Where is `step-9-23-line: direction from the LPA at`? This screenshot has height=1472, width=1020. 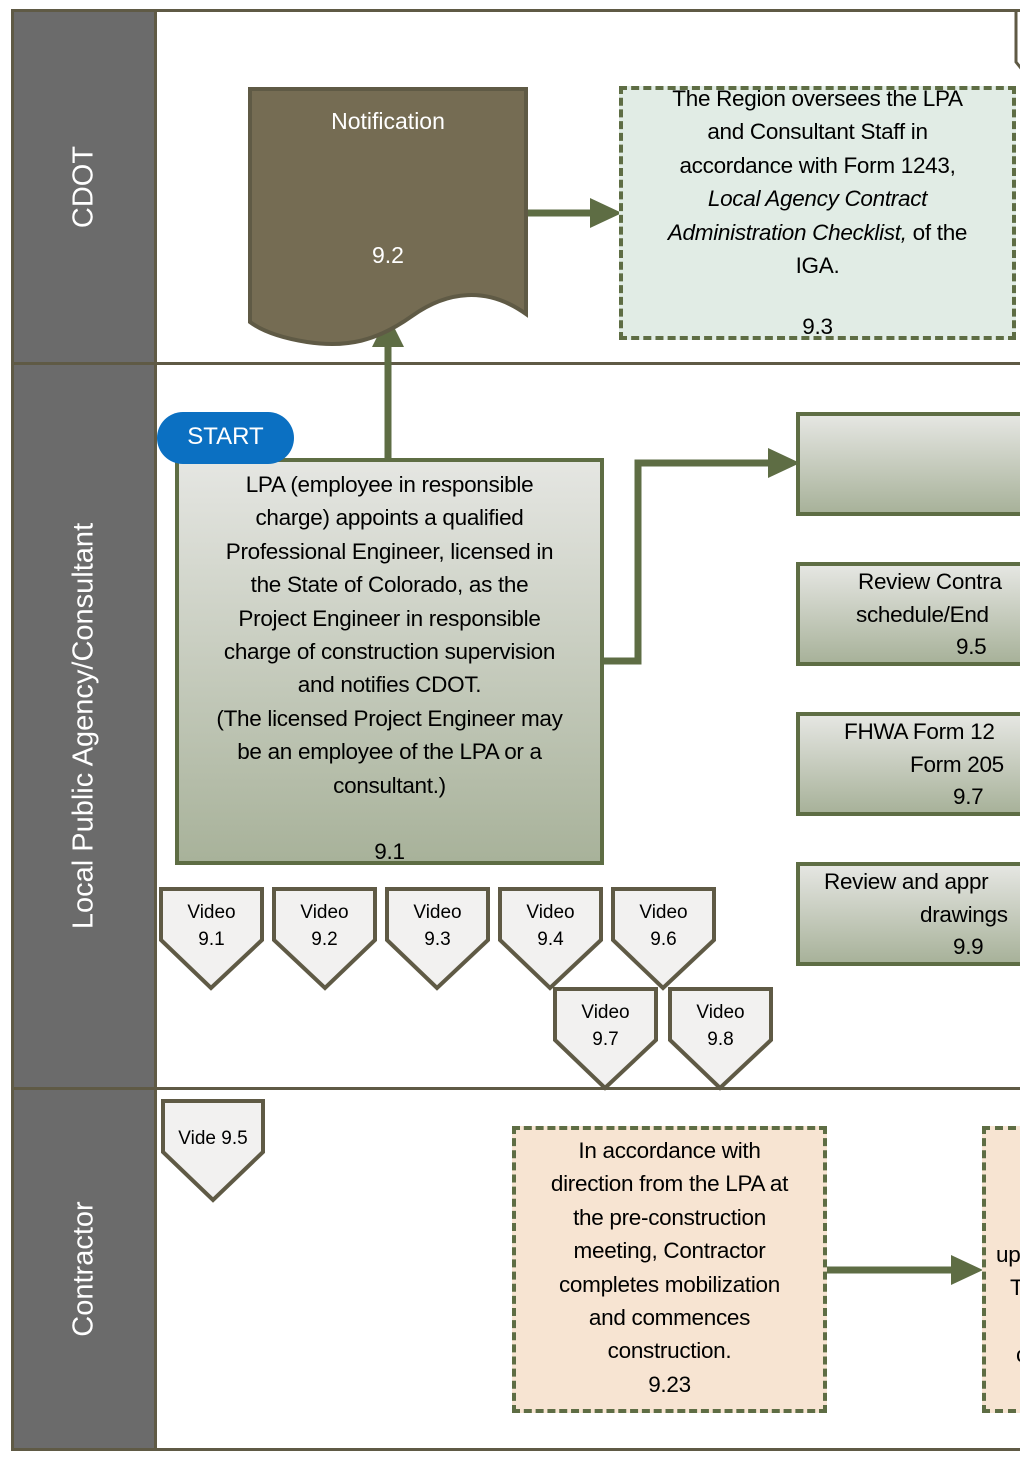 step-9-23-line: direction from the LPA at is located at coordinates (669, 1184).